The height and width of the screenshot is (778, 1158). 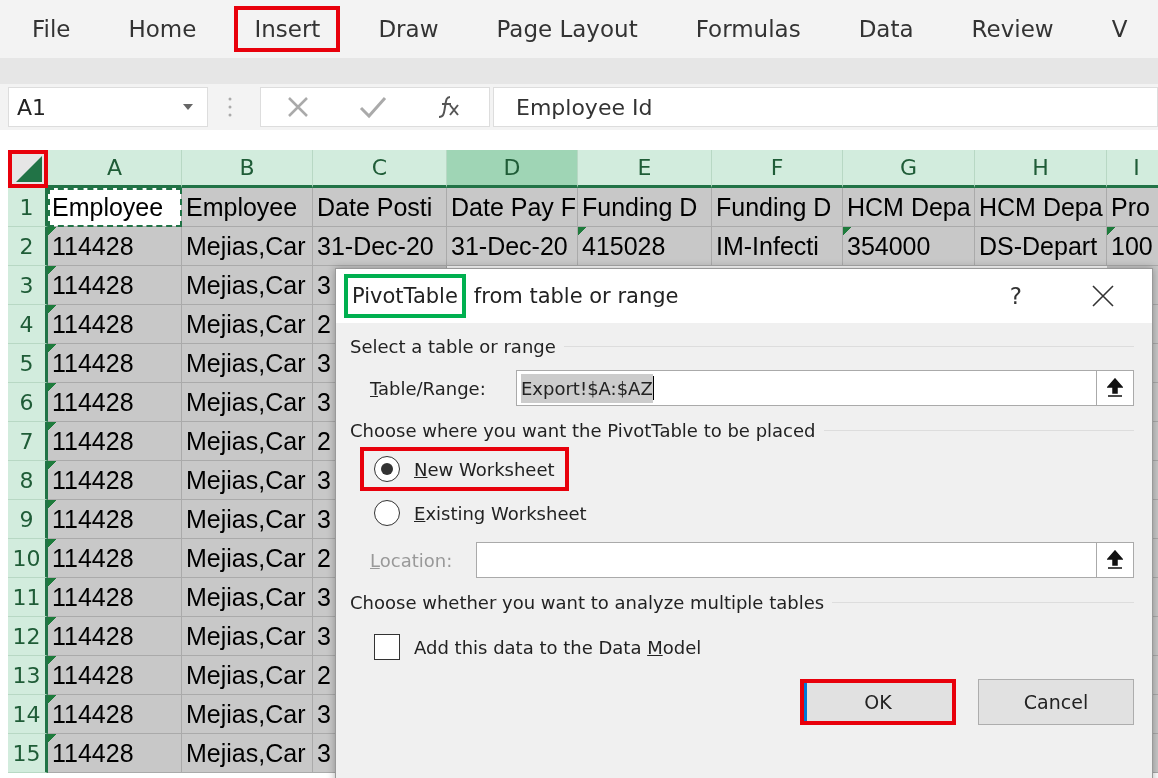 I want to click on ribbon-tab: Insert, so click(x=287, y=29).